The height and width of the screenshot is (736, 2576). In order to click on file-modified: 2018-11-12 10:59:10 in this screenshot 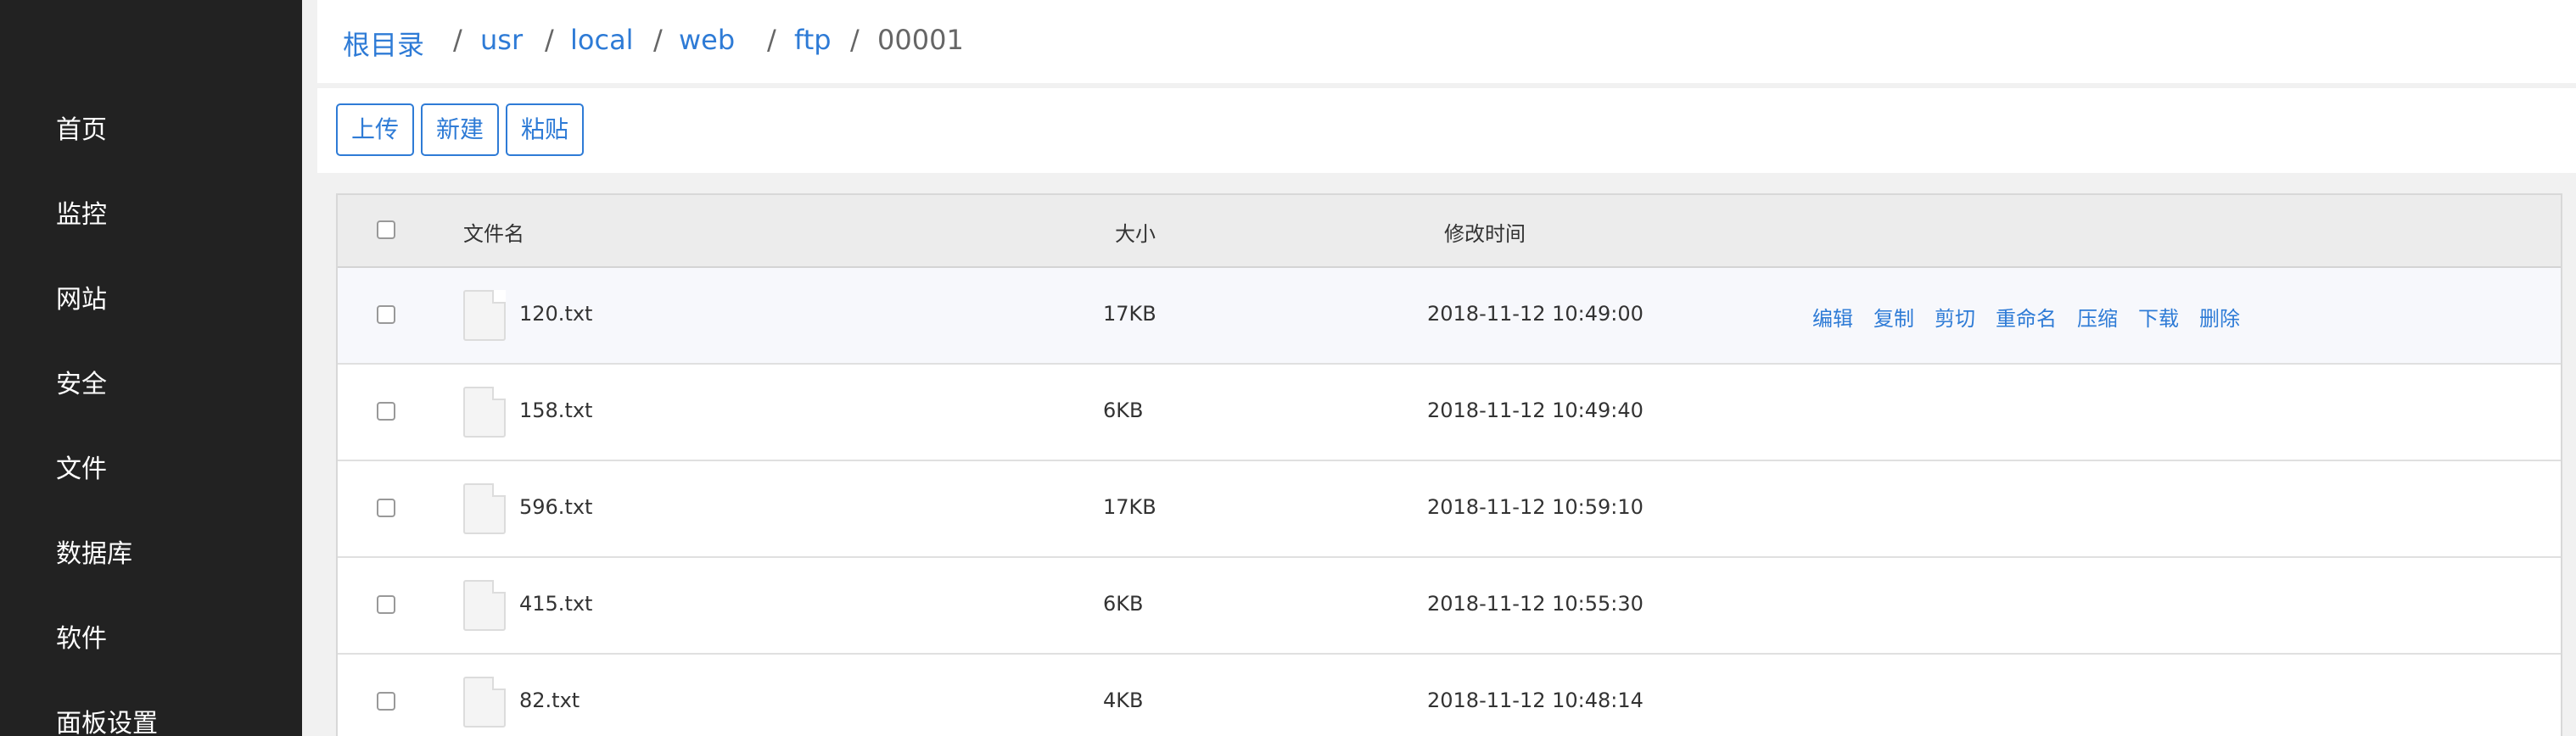, I will do `click(1536, 507)`.